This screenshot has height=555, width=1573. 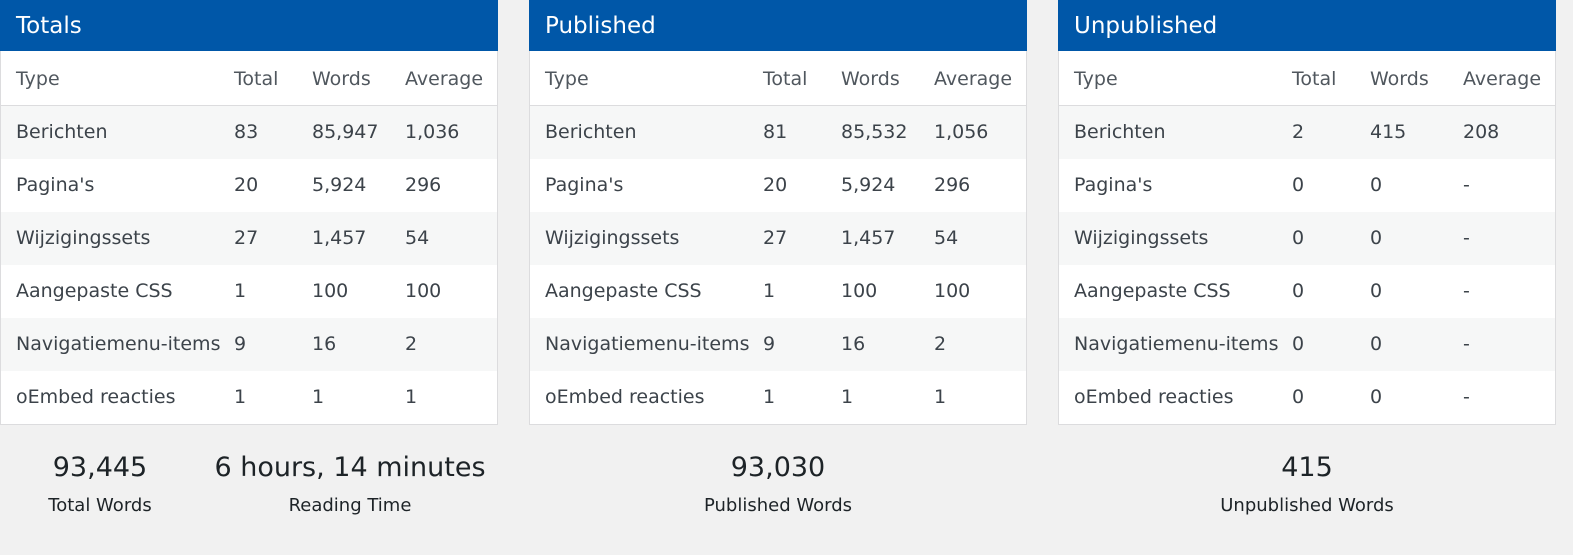 I want to click on cell-average: 1,056, so click(x=961, y=132).